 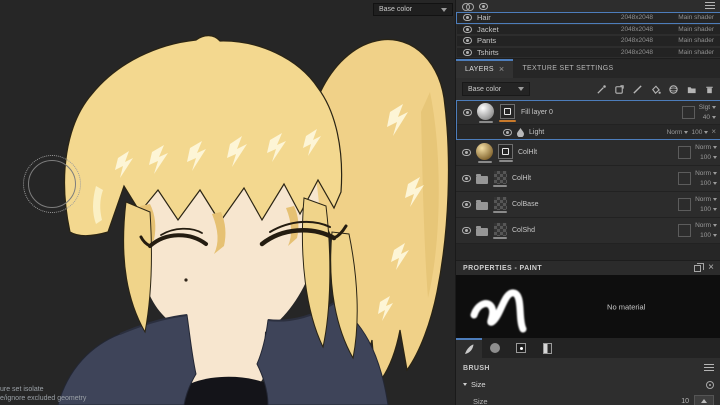 I want to click on popout-window-icon, so click(x=699, y=267).